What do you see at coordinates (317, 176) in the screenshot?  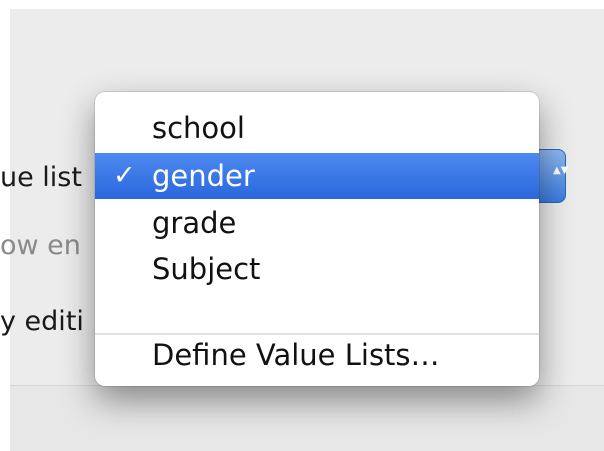 I see `menu-item-gender: ✓ gender` at bounding box center [317, 176].